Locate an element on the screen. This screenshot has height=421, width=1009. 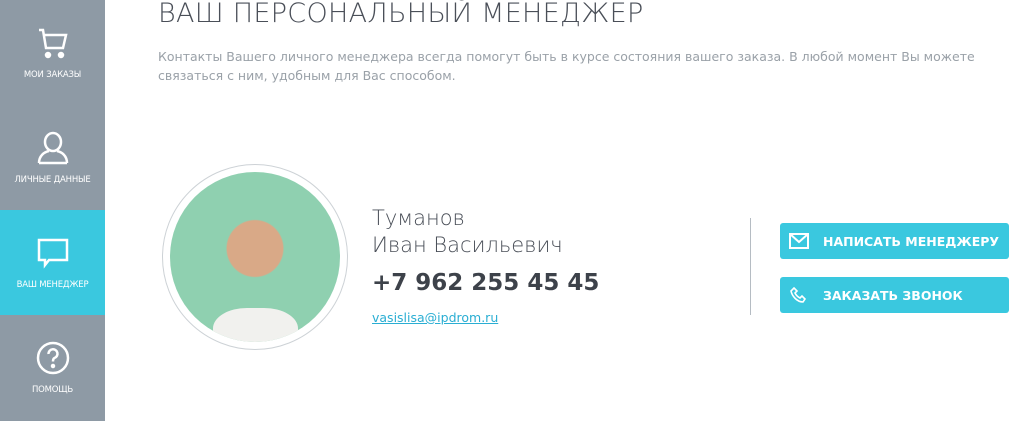
button-label: ЗАКАЗАТЬ ЗВОНОК is located at coordinates (893, 295).